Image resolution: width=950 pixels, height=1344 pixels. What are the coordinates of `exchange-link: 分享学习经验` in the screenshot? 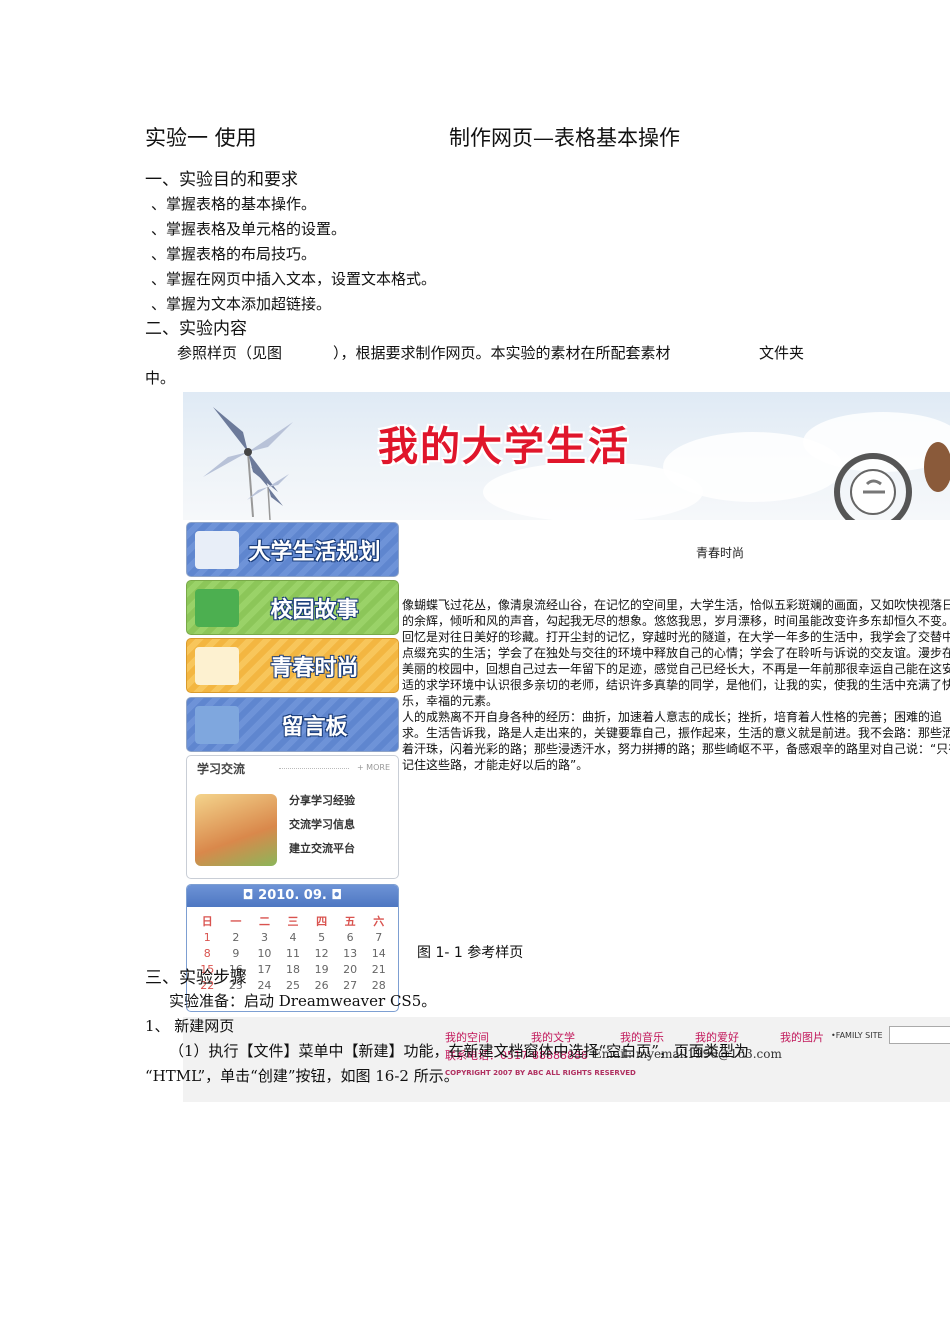 It's located at (322, 800).